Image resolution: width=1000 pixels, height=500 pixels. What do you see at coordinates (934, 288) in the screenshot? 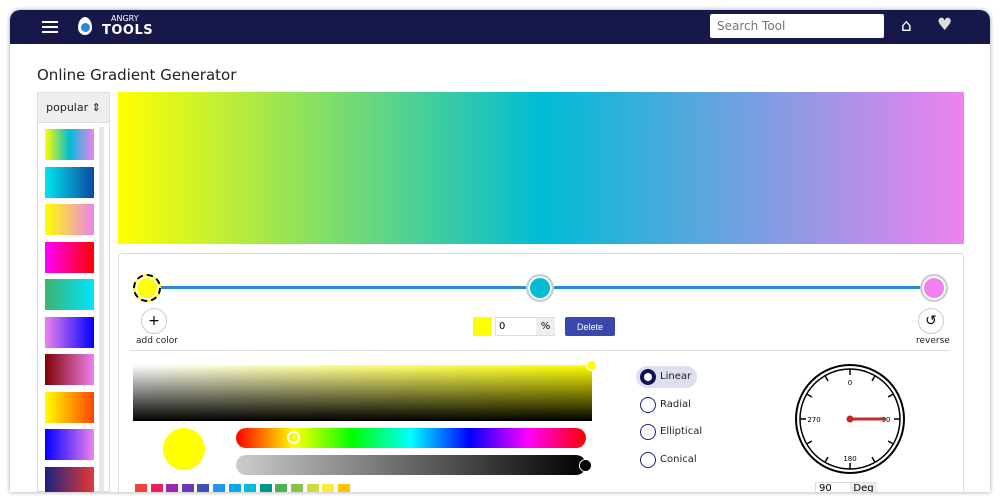
I see `color-stop-pink` at bounding box center [934, 288].